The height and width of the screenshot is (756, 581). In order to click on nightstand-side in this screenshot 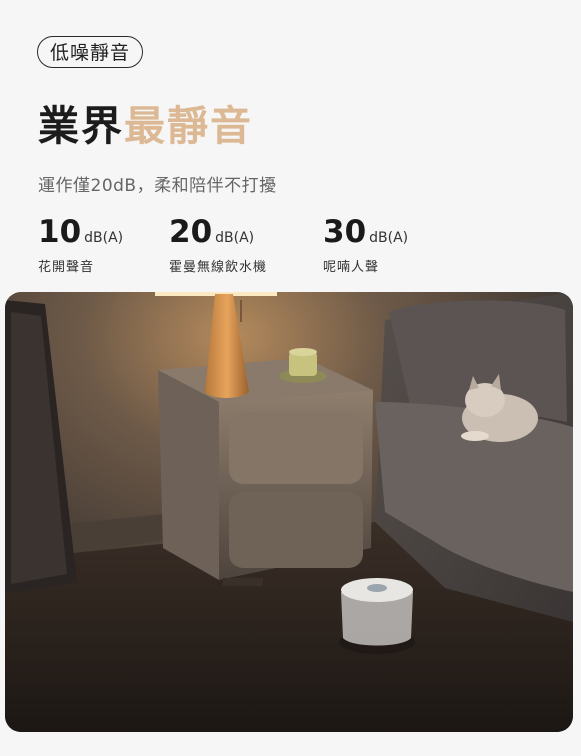, I will do `click(188, 475)`.